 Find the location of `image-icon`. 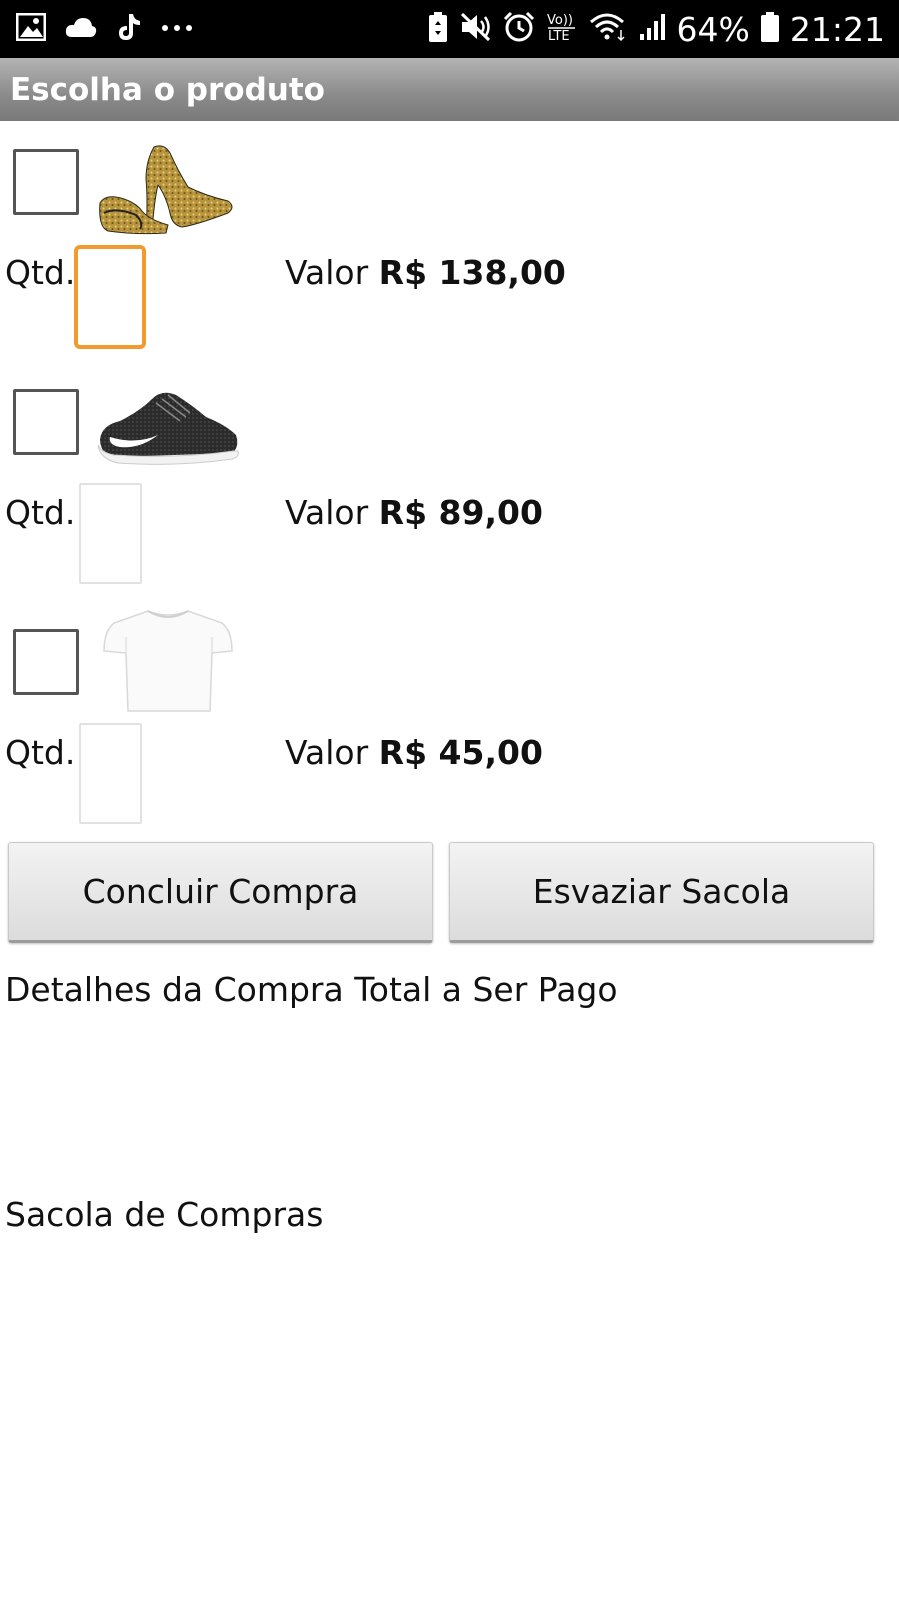

image-icon is located at coordinates (31, 29).